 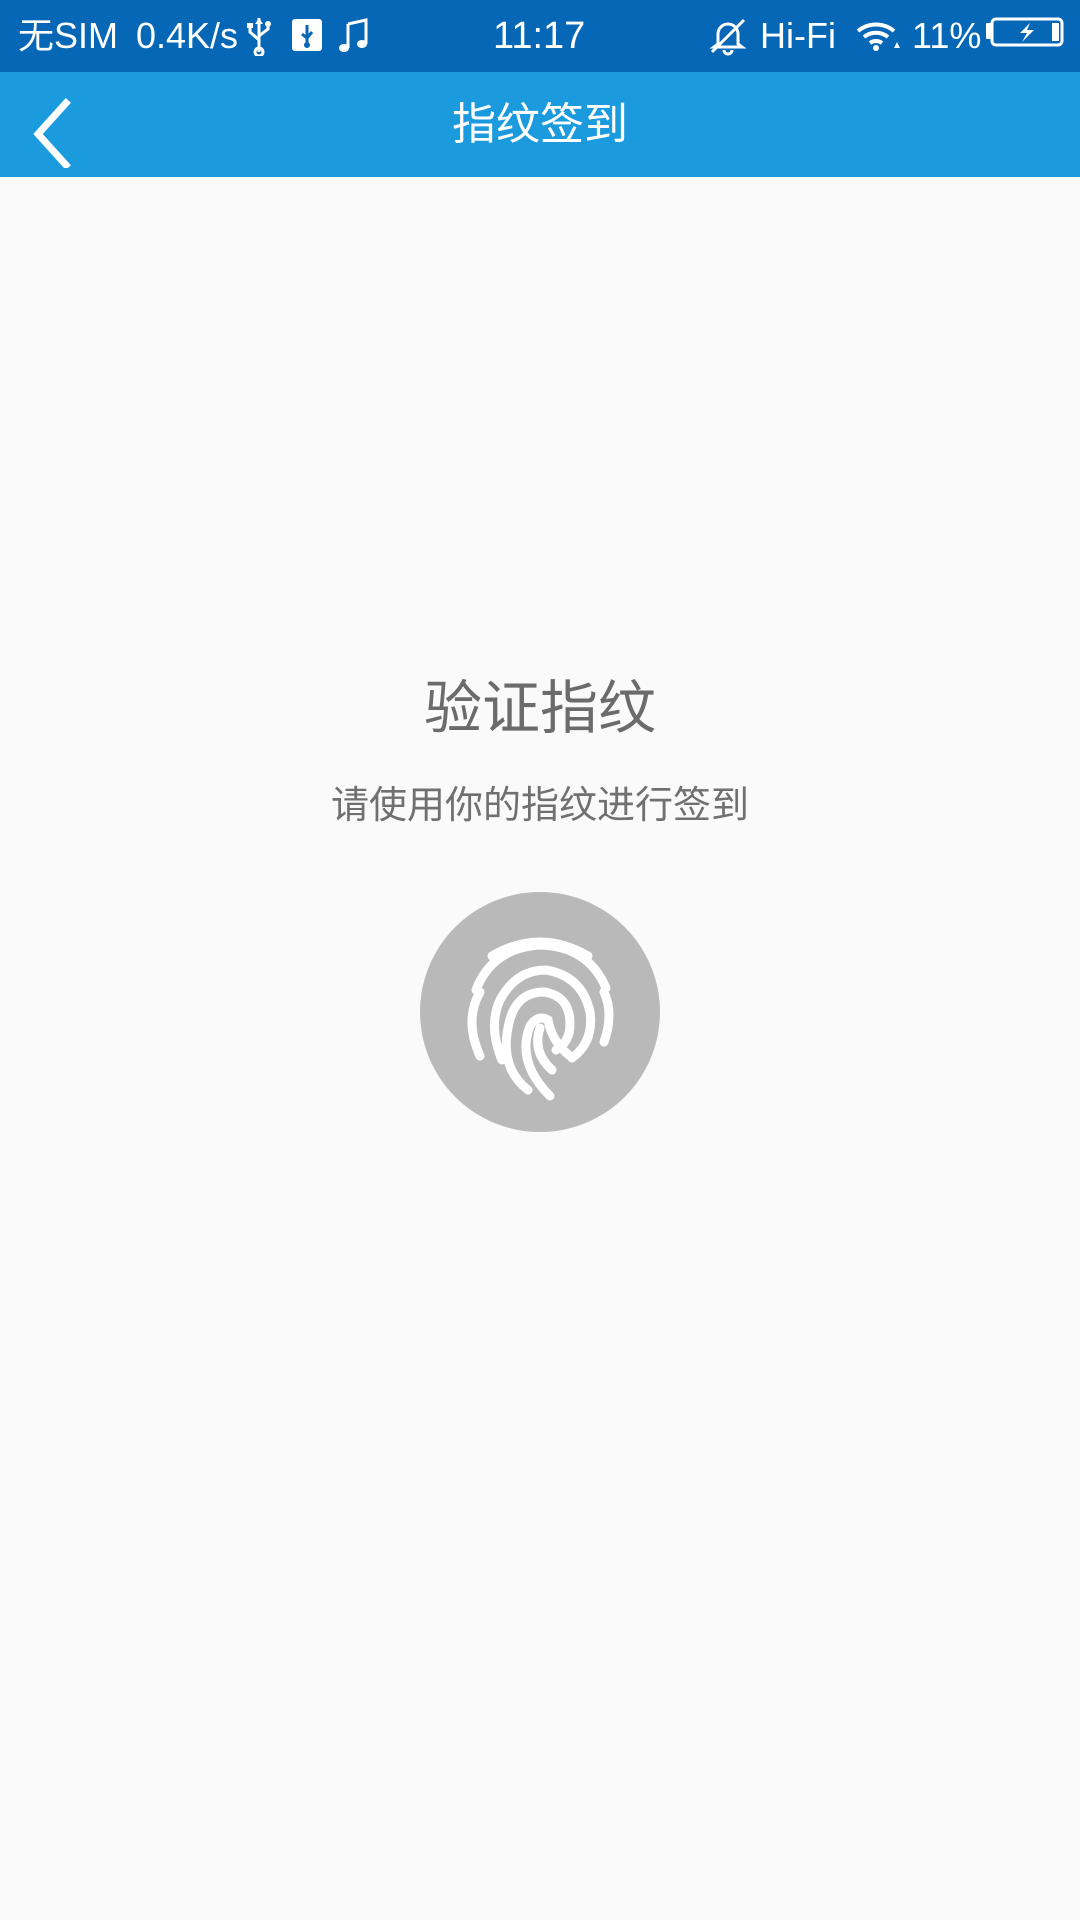 What do you see at coordinates (539, 805) in the screenshot?
I see `instruction-text: 请使用你的指纹进行签到` at bounding box center [539, 805].